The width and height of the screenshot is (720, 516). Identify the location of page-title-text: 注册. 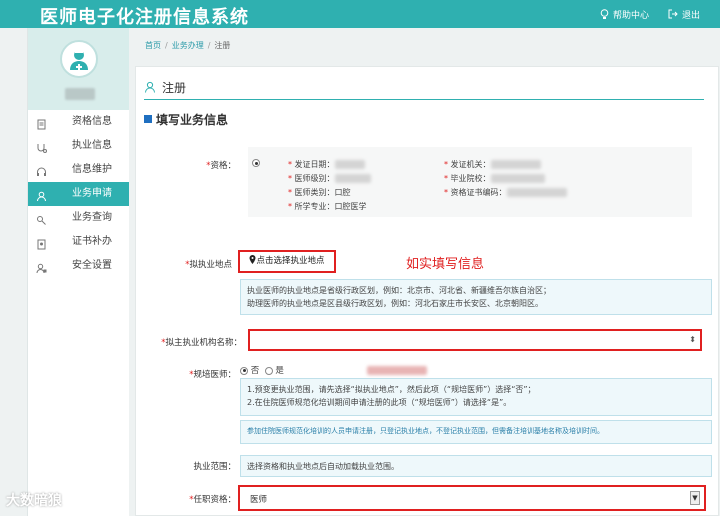
(174, 88).